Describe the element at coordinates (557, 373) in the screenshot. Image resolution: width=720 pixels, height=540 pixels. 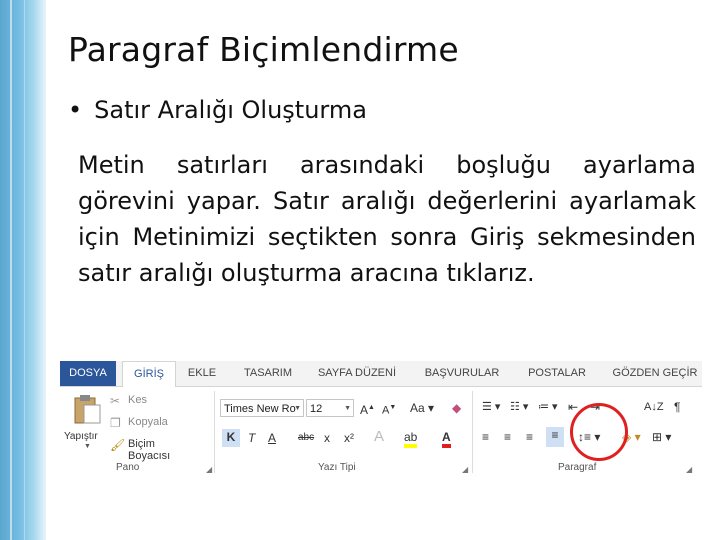
I see `tab-mailings: POSTALAR` at that location.